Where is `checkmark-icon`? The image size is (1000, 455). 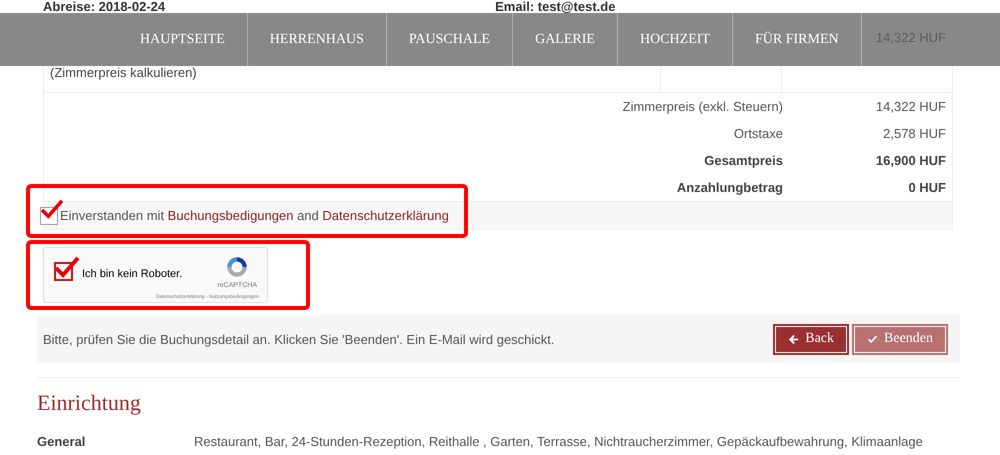 checkmark-icon is located at coordinates (872, 339).